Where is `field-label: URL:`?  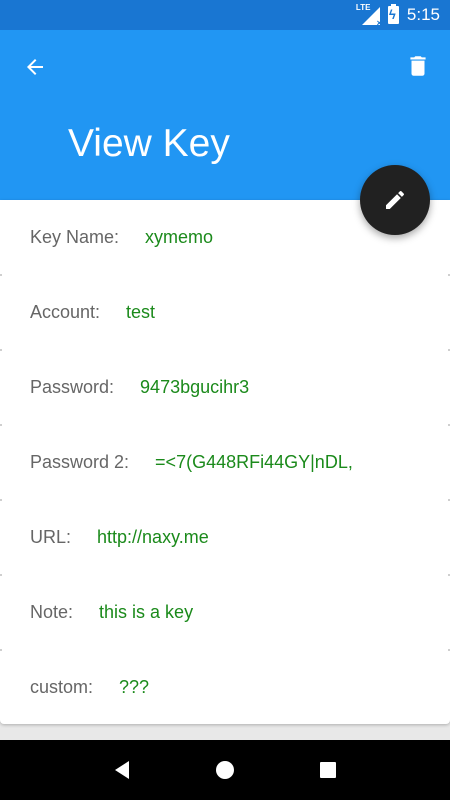
field-label: URL: is located at coordinates (51, 537).